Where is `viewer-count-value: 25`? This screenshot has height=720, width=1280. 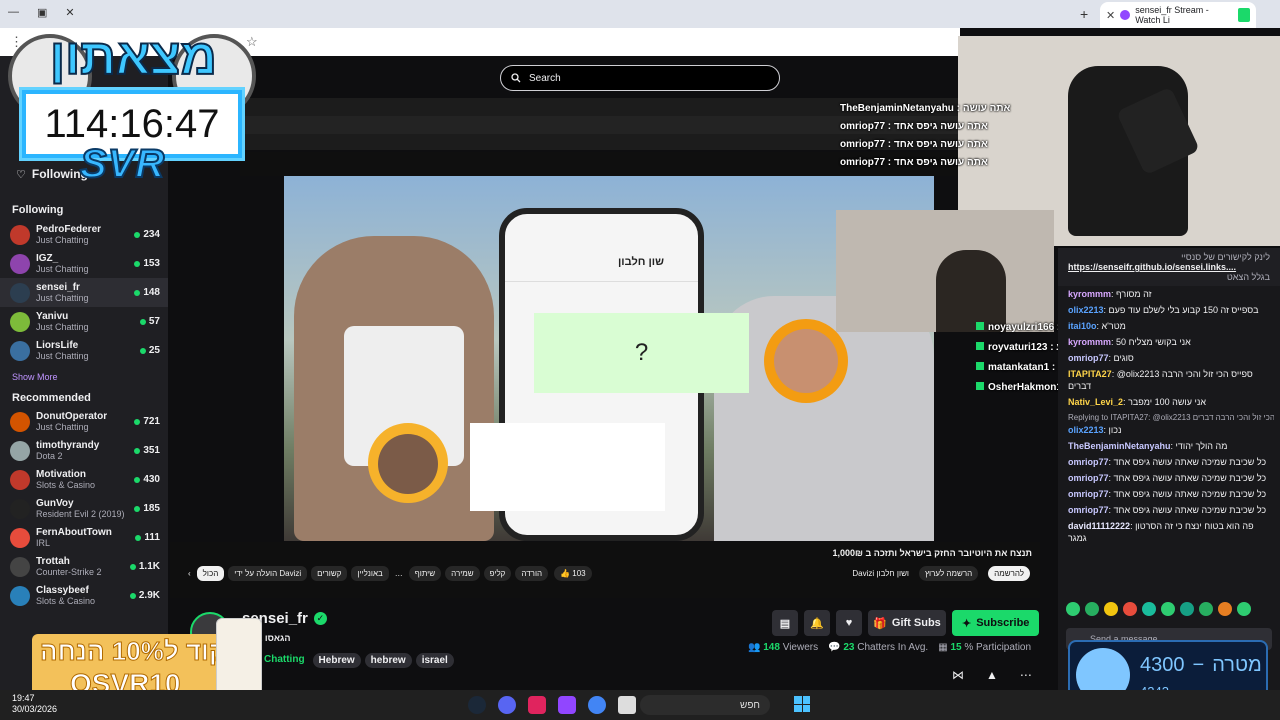
viewer-count-value: 25 is located at coordinates (154, 350).